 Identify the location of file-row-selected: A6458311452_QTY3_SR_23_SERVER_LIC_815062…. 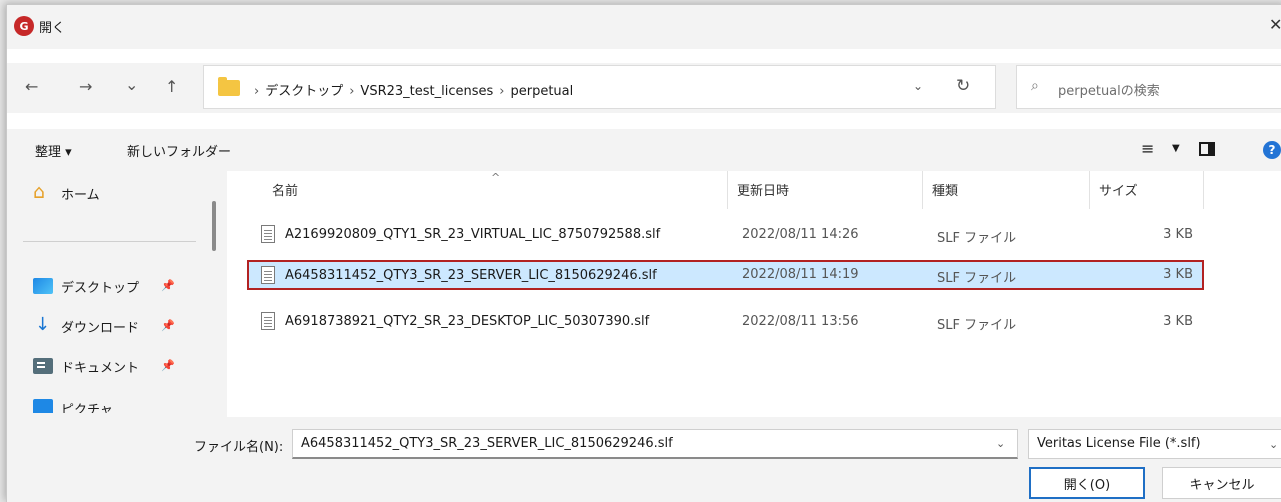
(725, 275).